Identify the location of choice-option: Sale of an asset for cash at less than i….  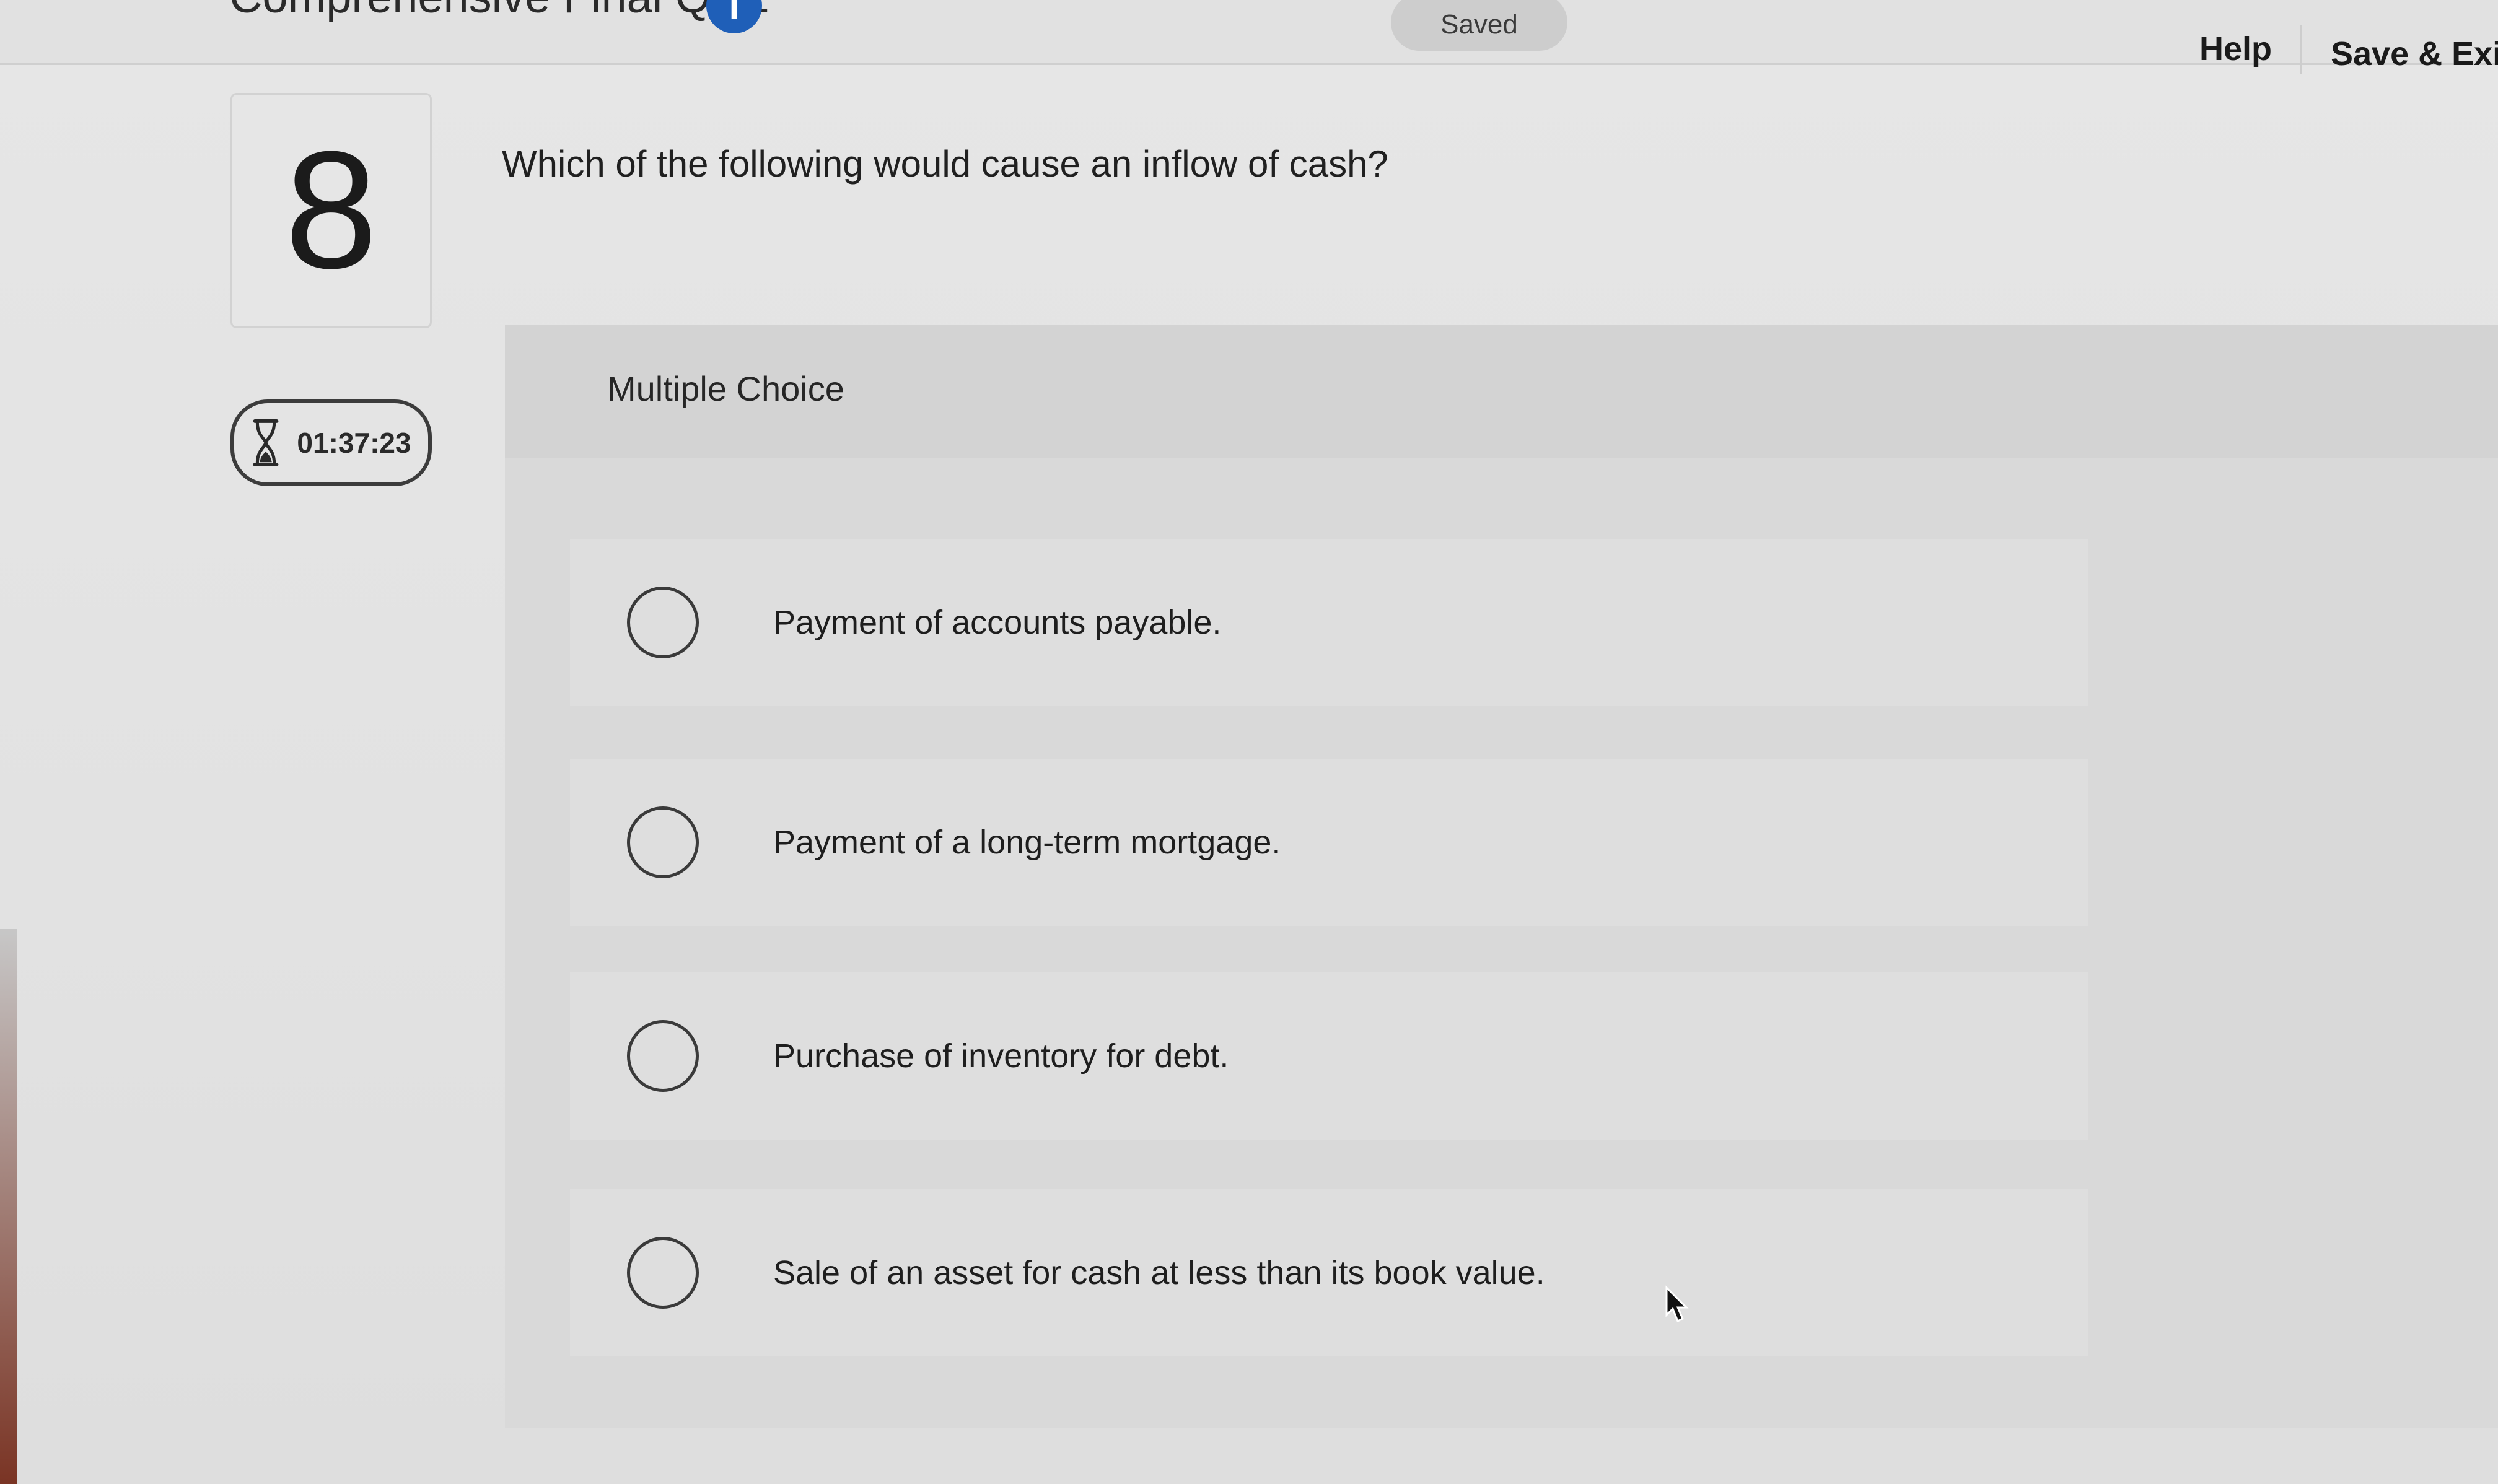
(1329, 1272).